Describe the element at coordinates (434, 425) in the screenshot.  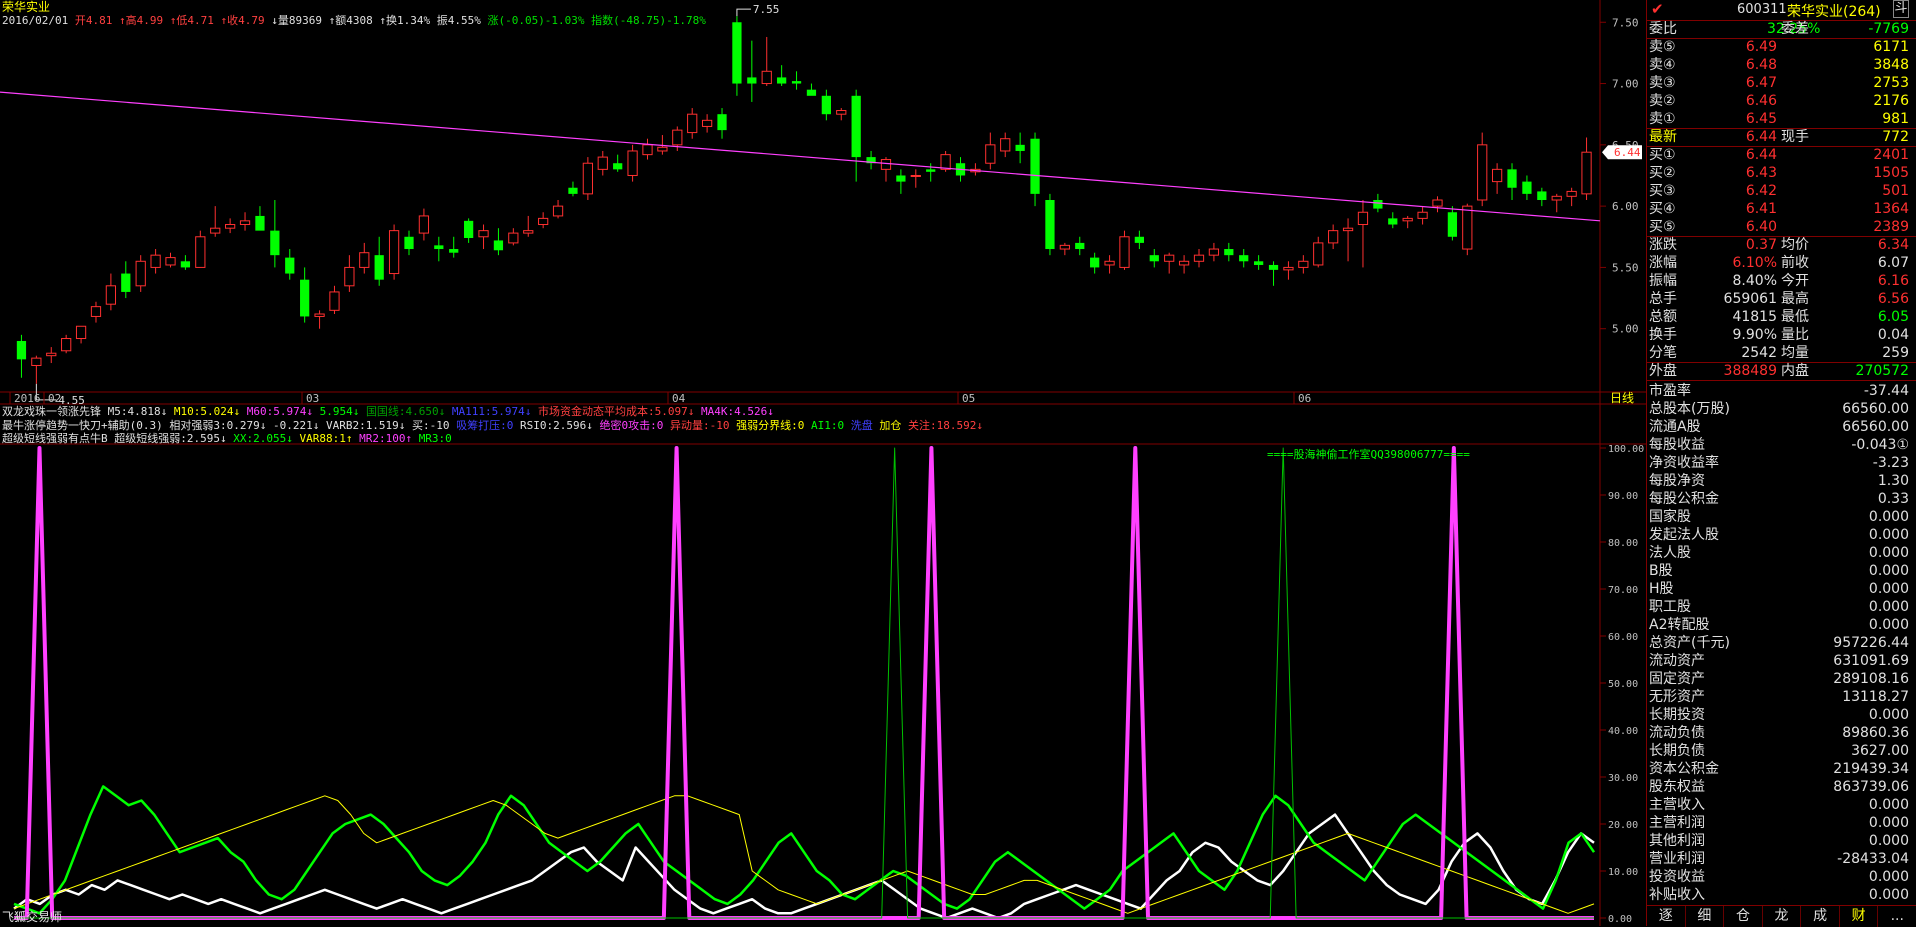
I see `indicator-value: 买:-10` at that location.